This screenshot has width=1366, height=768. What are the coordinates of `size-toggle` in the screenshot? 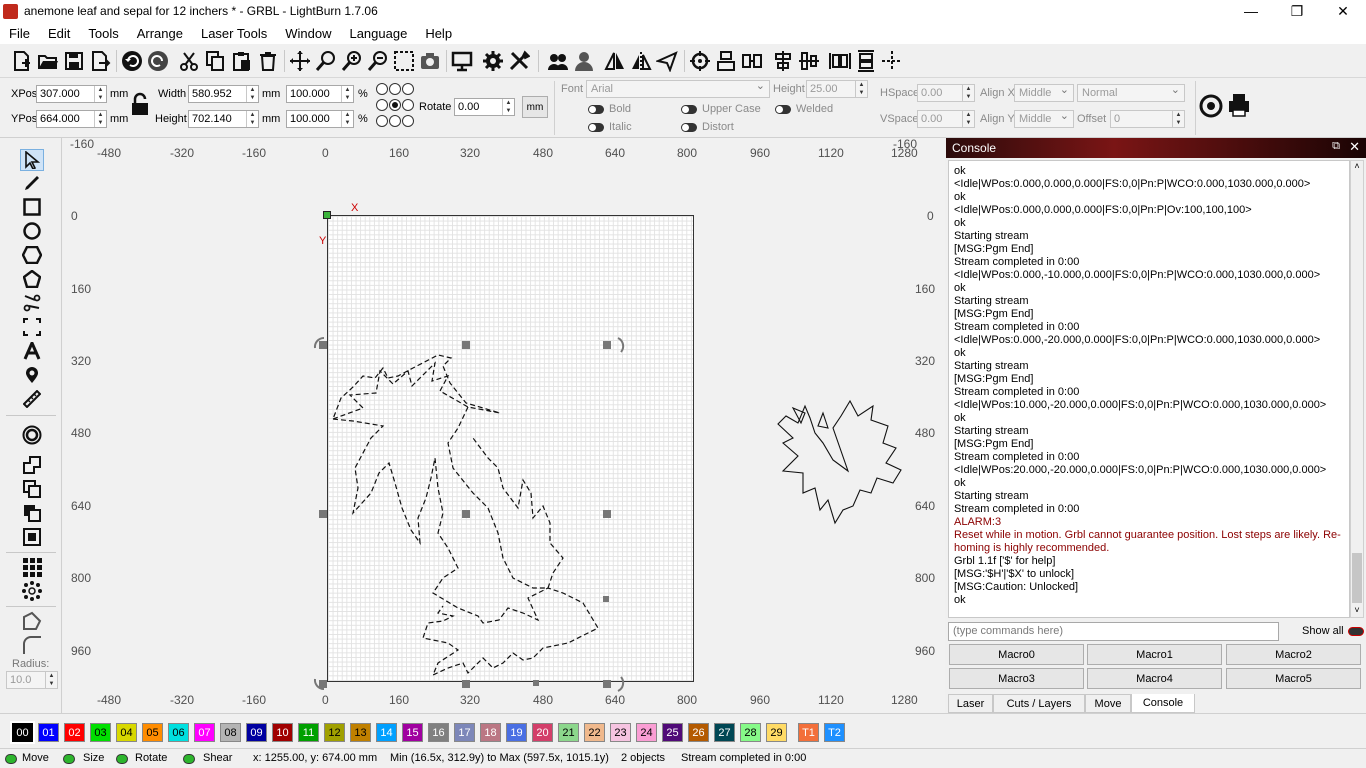 It's located at (69, 759).